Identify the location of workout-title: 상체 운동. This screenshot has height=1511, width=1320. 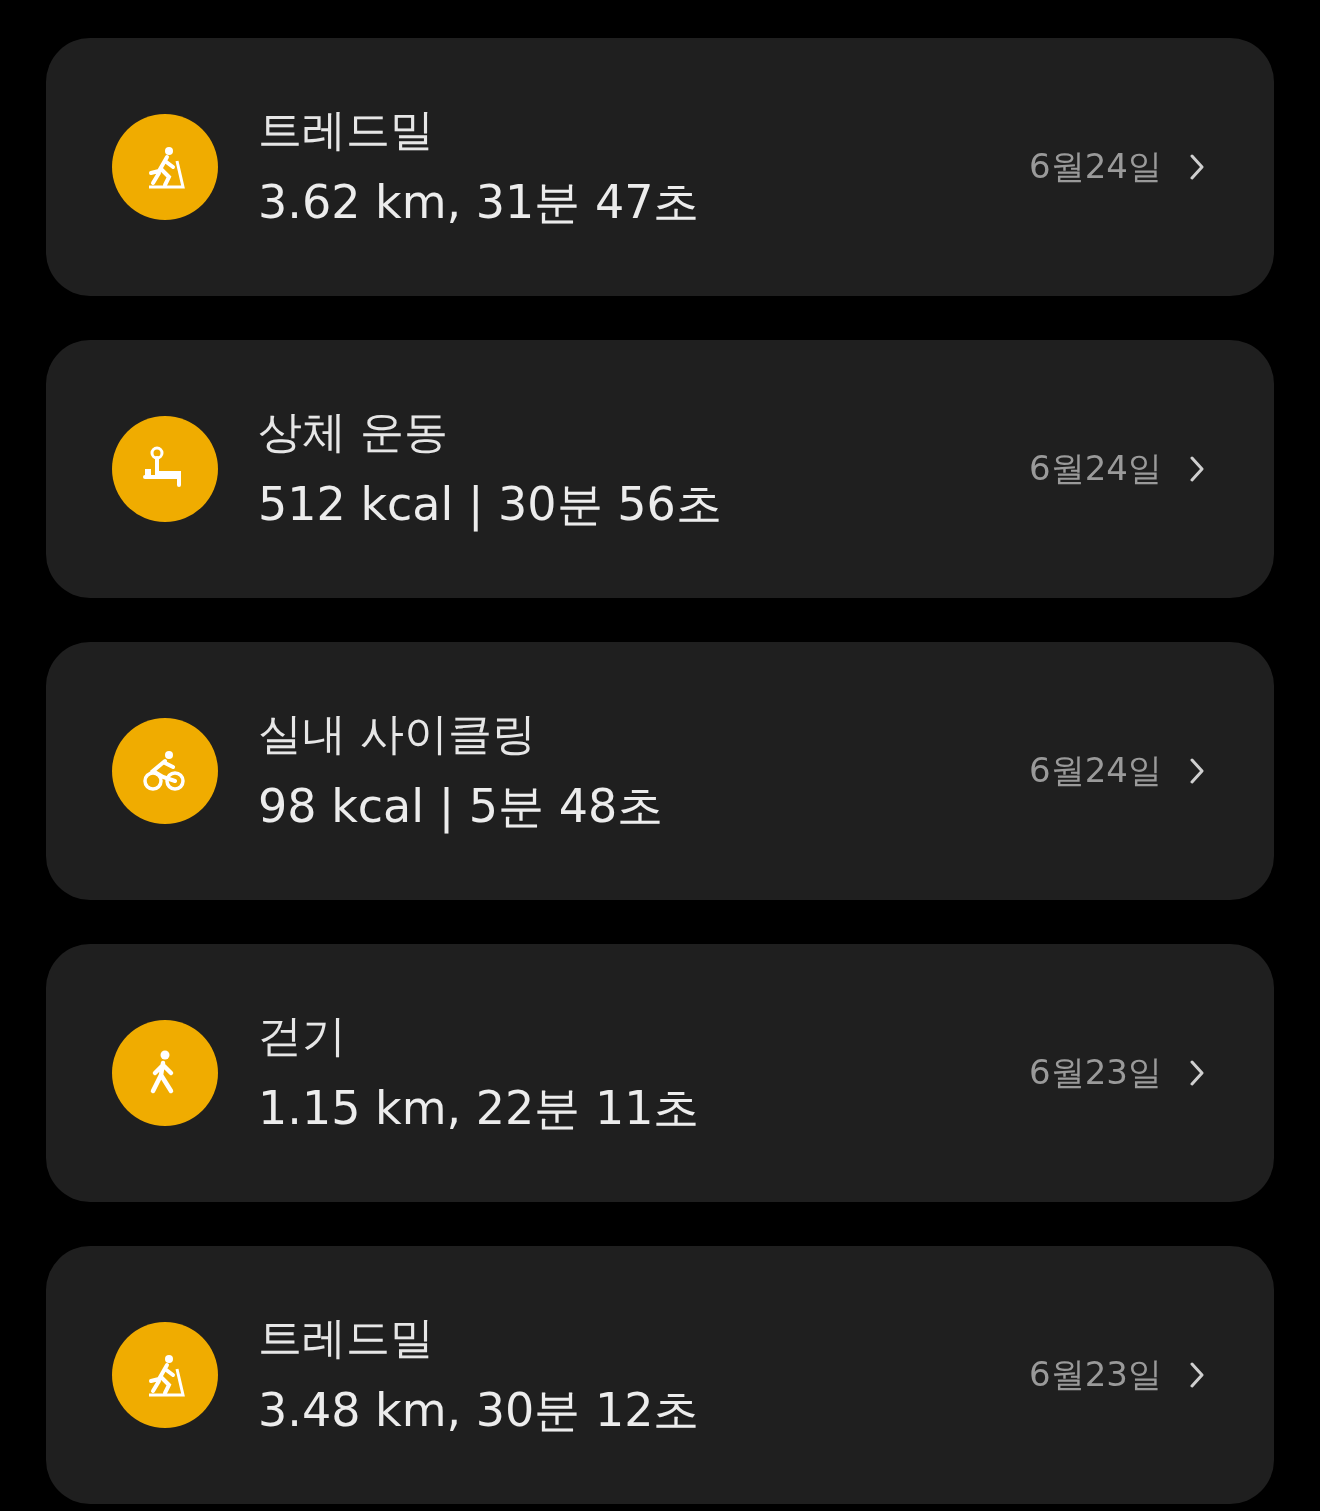
(353, 432).